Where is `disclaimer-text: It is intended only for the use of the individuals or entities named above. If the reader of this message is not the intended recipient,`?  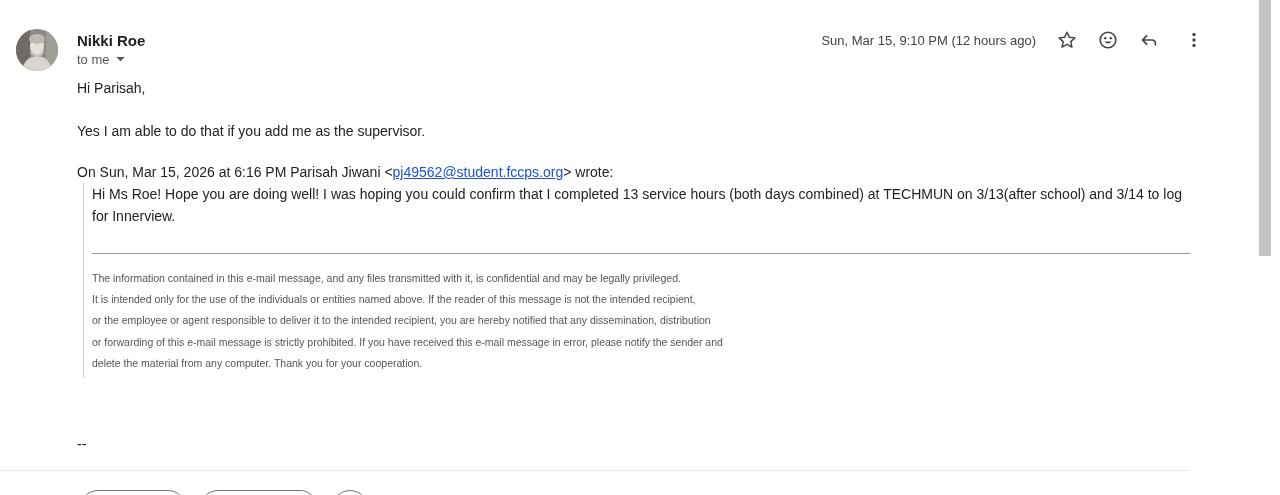
disclaimer-text: It is intended only for the use of the individuals or entities named above. If the reader of this message is not the intended recipient, is located at coordinates (394, 300).